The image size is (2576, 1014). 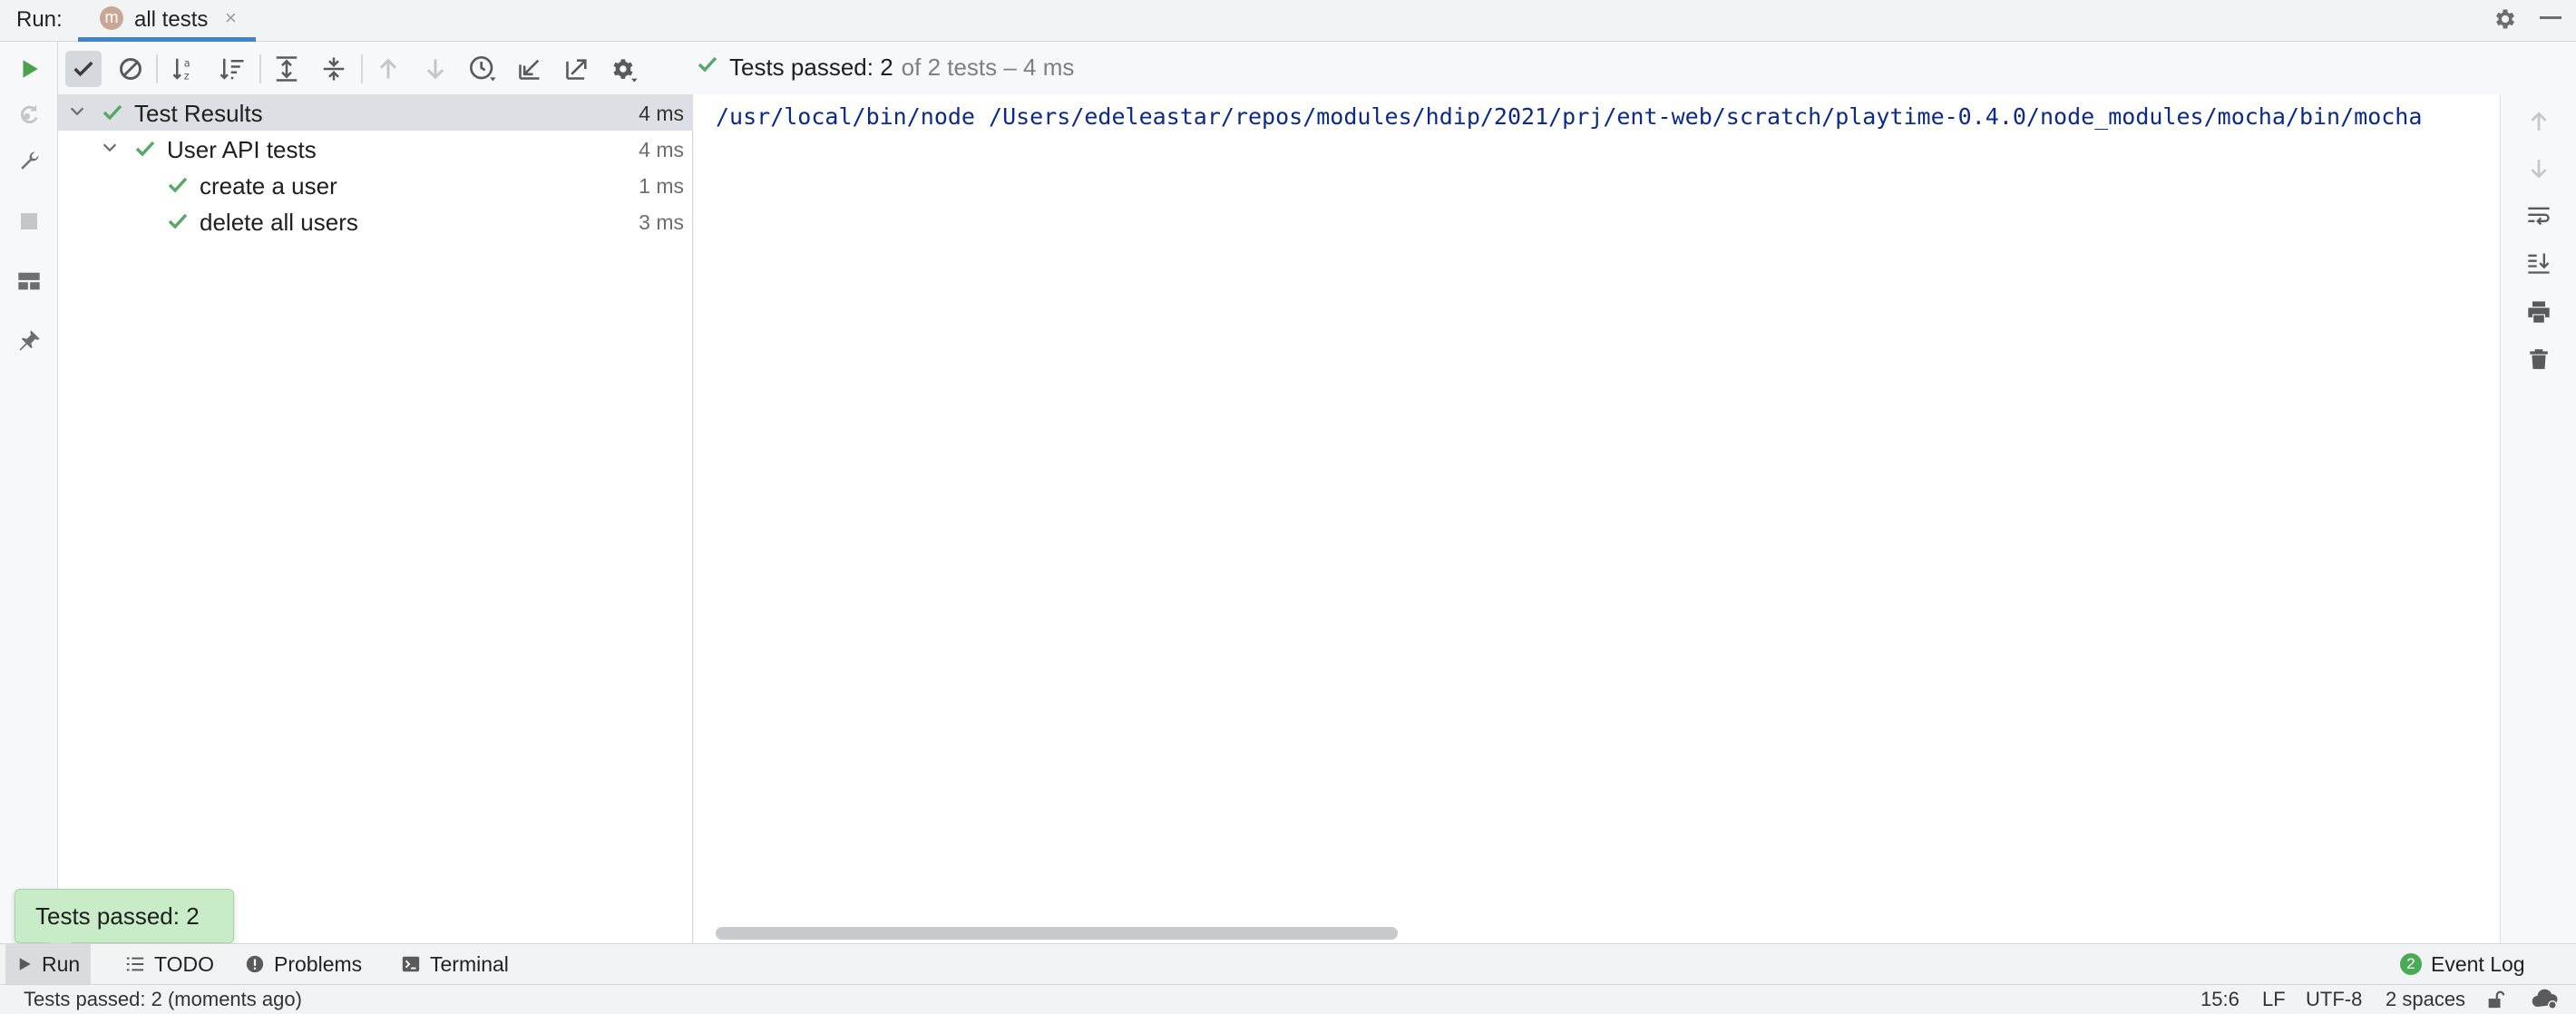 I want to click on tree-item-duration: 3 ms, so click(x=661, y=222).